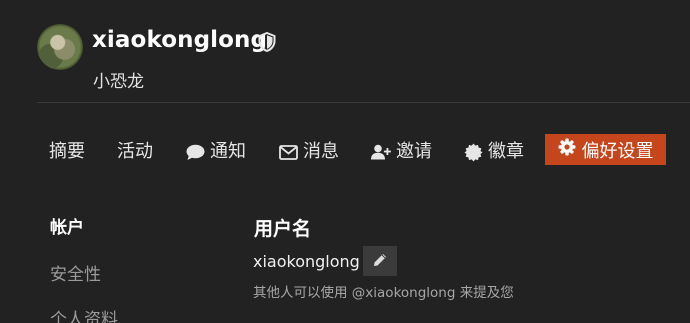 The width and height of the screenshot is (690, 323). Describe the element at coordinates (414, 151) in the screenshot. I see `nav-invites-label: 邀请` at that location.